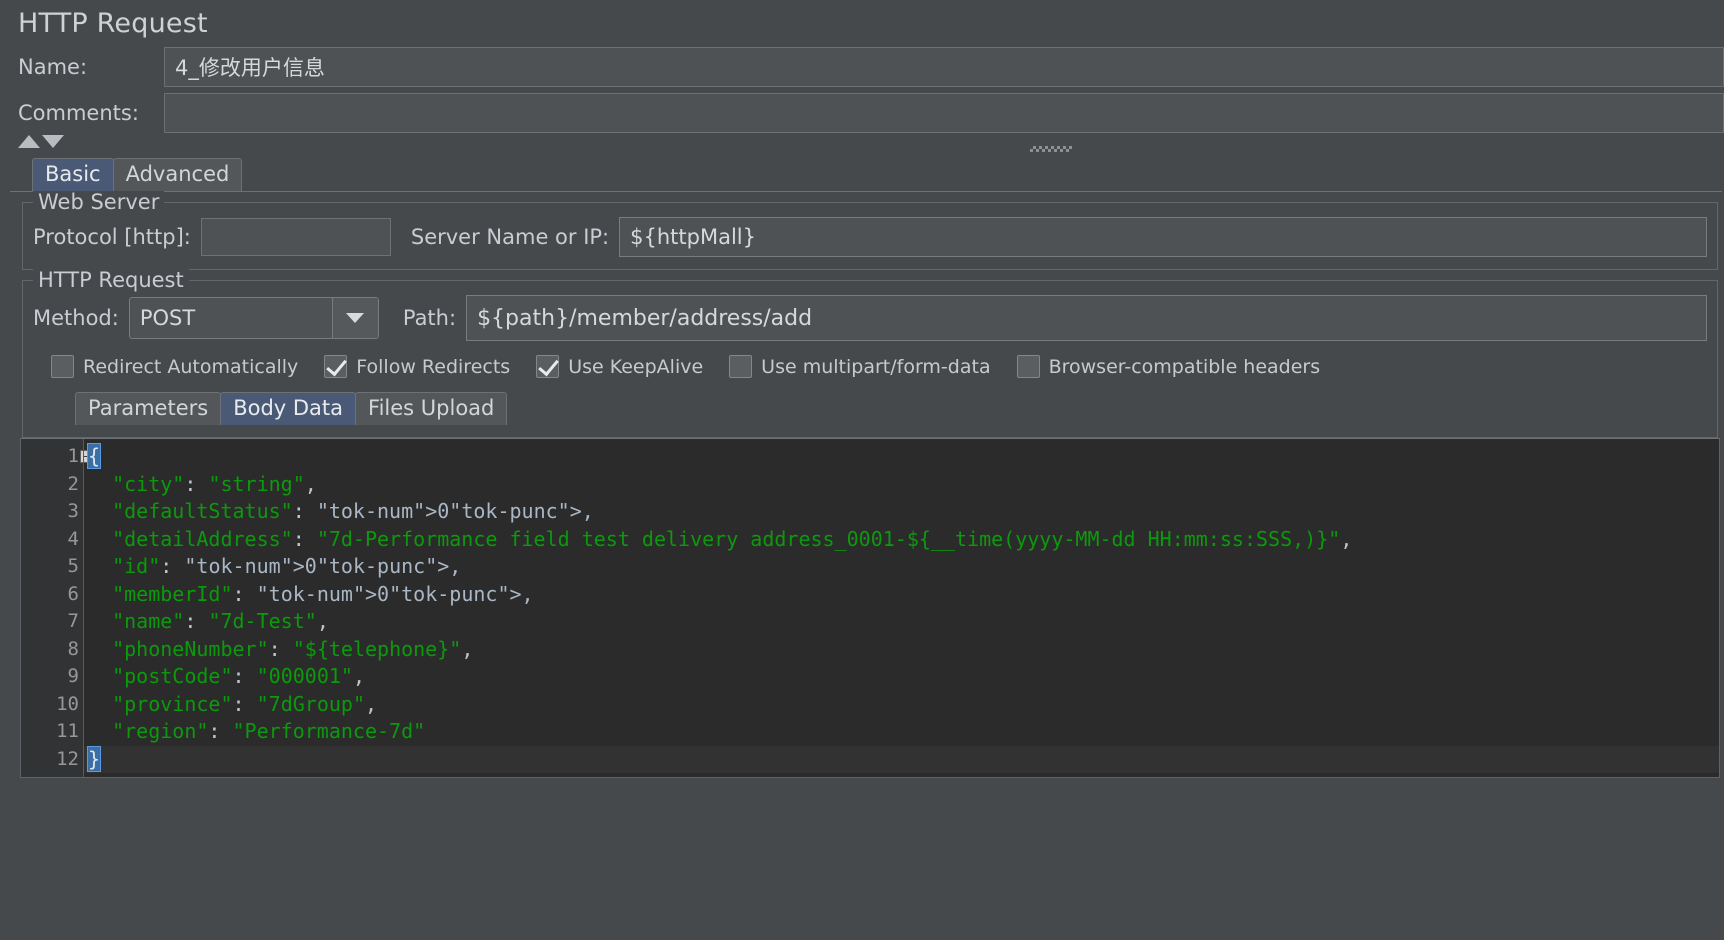  What do you see at coordinates (94, 758) in the screenshot?
I see `brace-highlight: }` at bounding box center [94, 758].